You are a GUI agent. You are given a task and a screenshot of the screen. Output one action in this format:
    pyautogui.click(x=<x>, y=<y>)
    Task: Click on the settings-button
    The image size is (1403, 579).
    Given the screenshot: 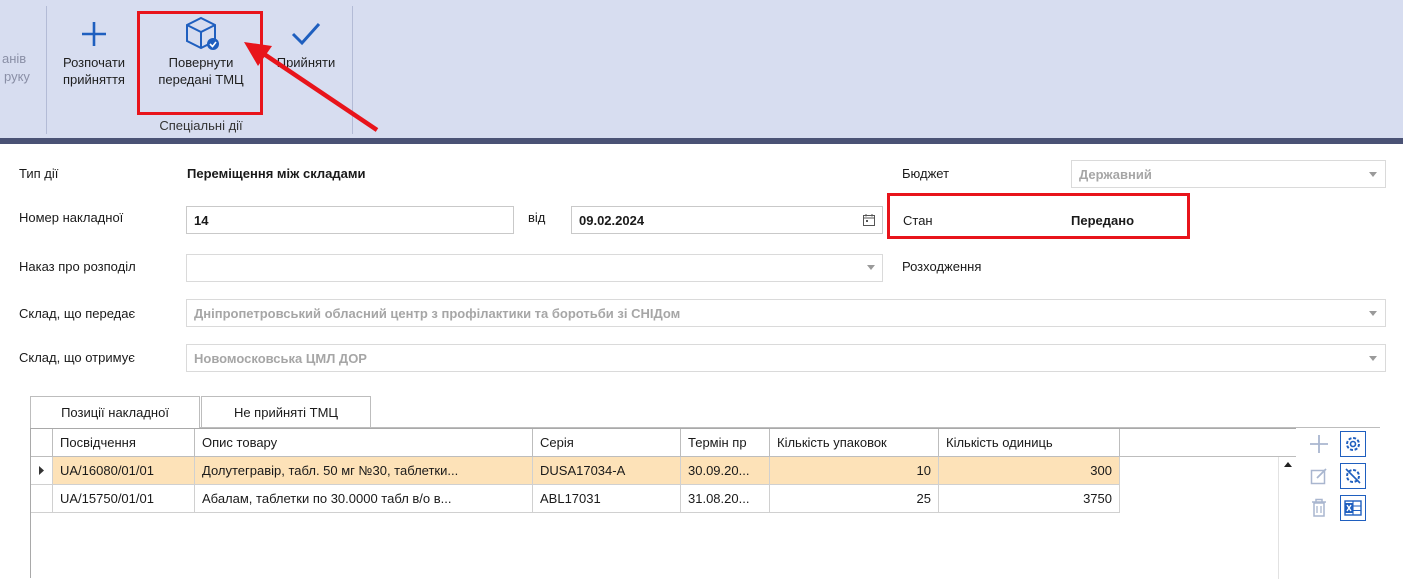 What is the action you would take?
    pyautogui.click(x=1353, y=444)
    